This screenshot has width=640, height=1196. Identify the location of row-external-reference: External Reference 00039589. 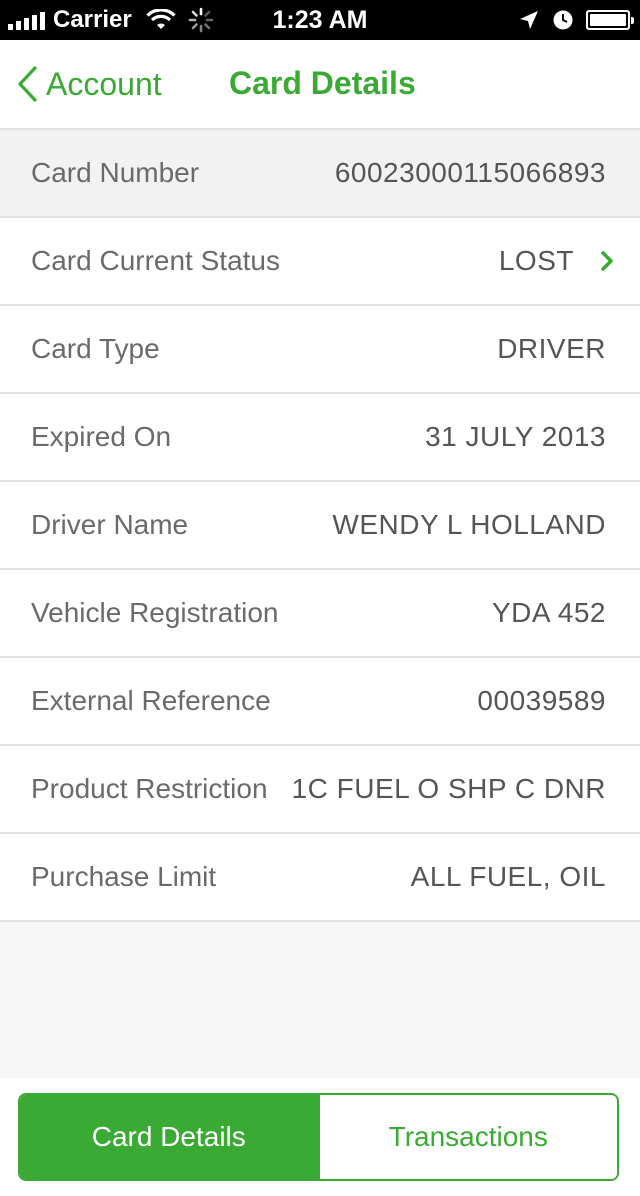
(320, 702).